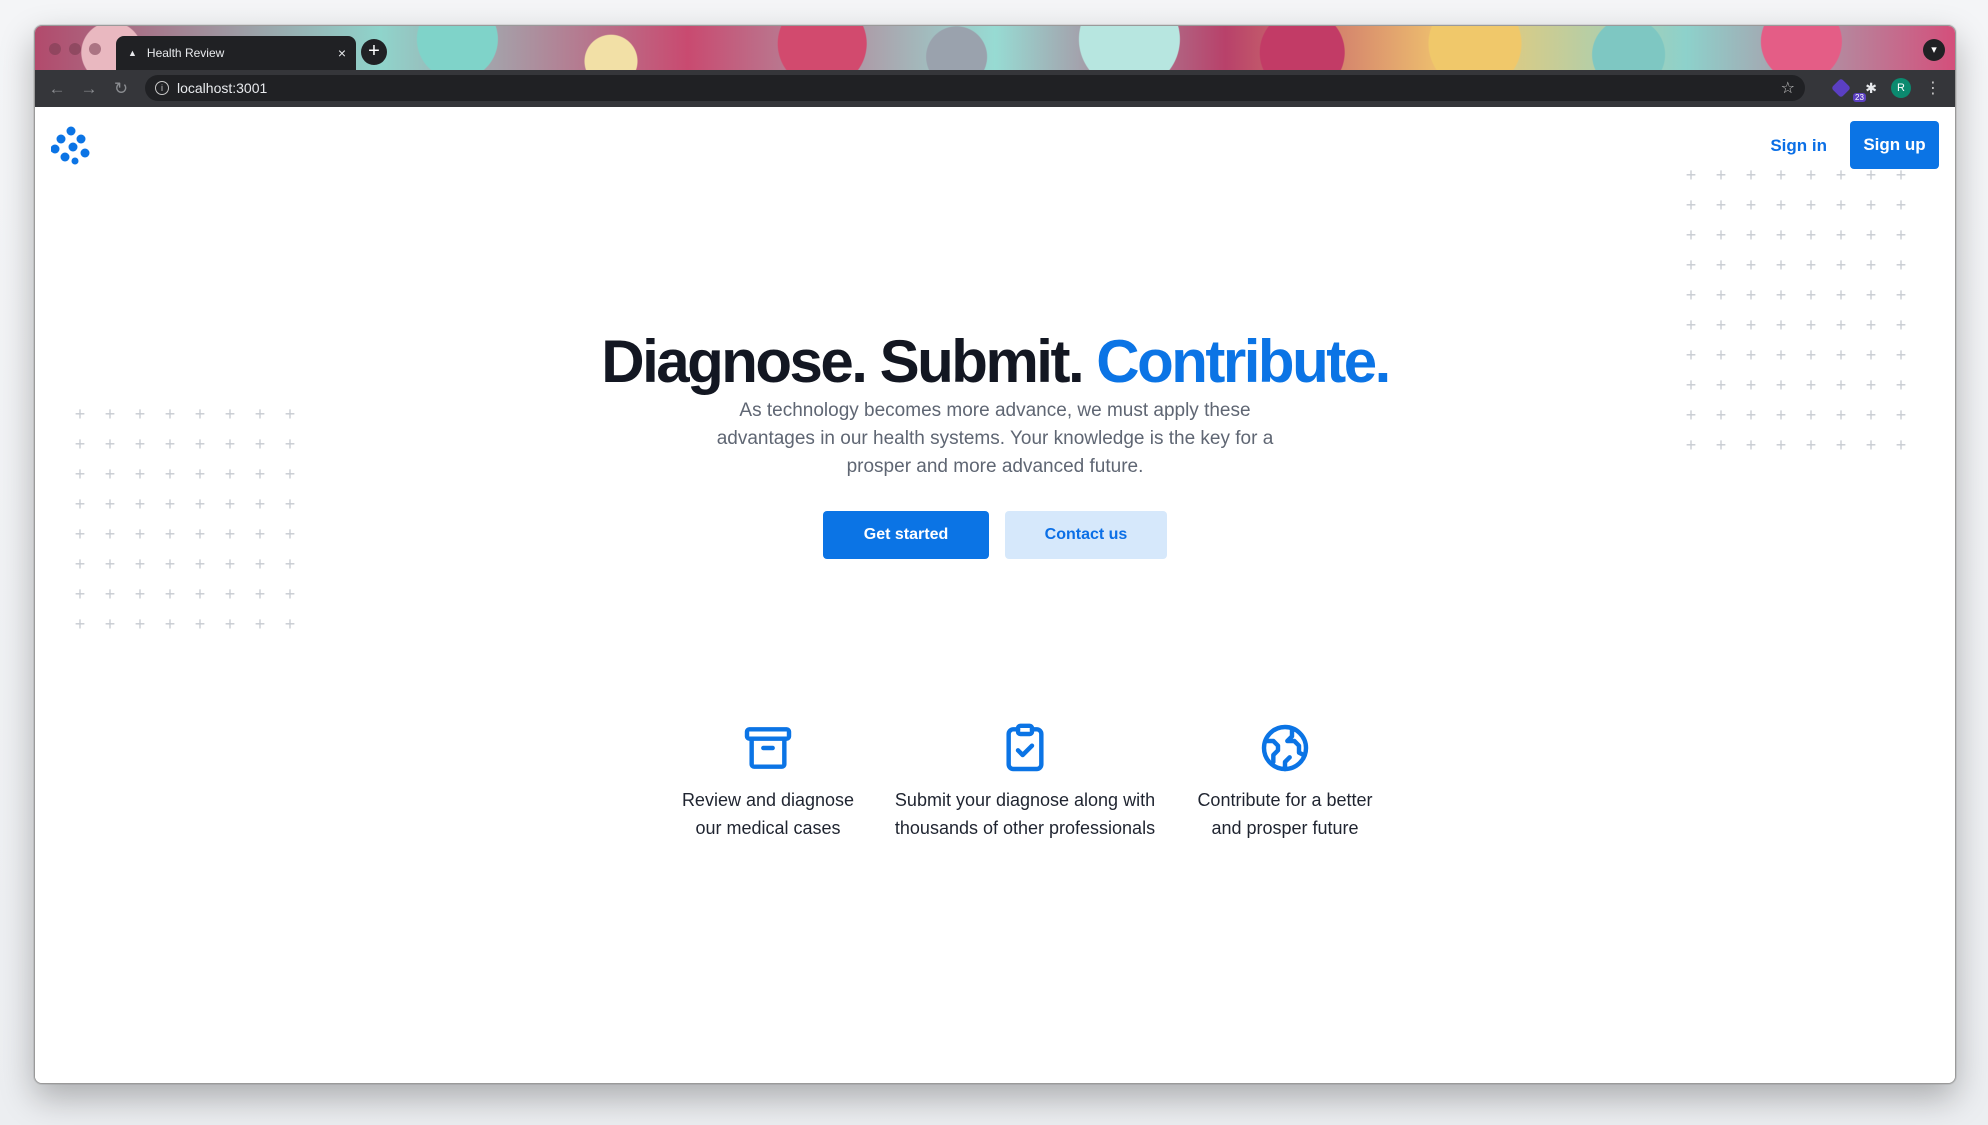  I want to click on hero-heading-accent: Contribute., so click(1243, 361).